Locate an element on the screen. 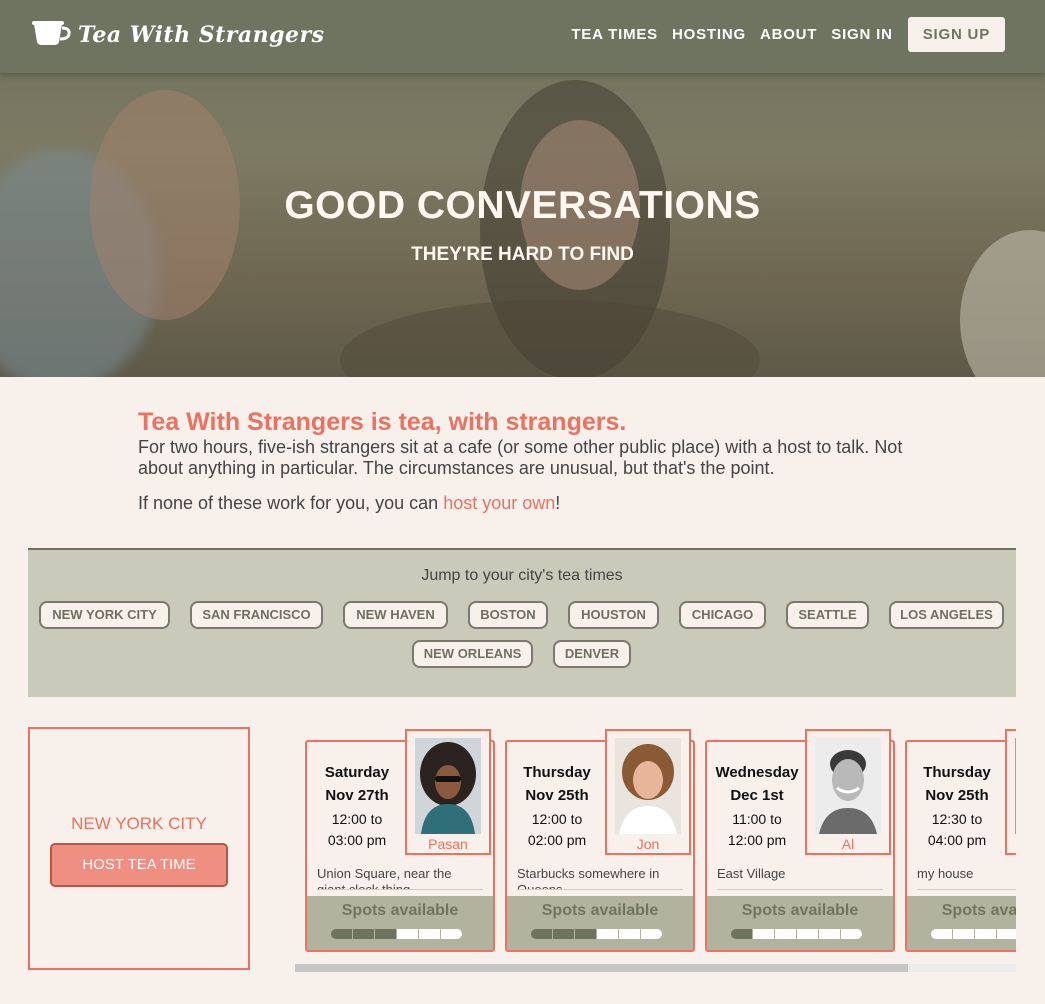 This screenshot has width=1045, height=1004. hero-title: GOOD CONVERSATIONS is located at coordinates (522, 205).